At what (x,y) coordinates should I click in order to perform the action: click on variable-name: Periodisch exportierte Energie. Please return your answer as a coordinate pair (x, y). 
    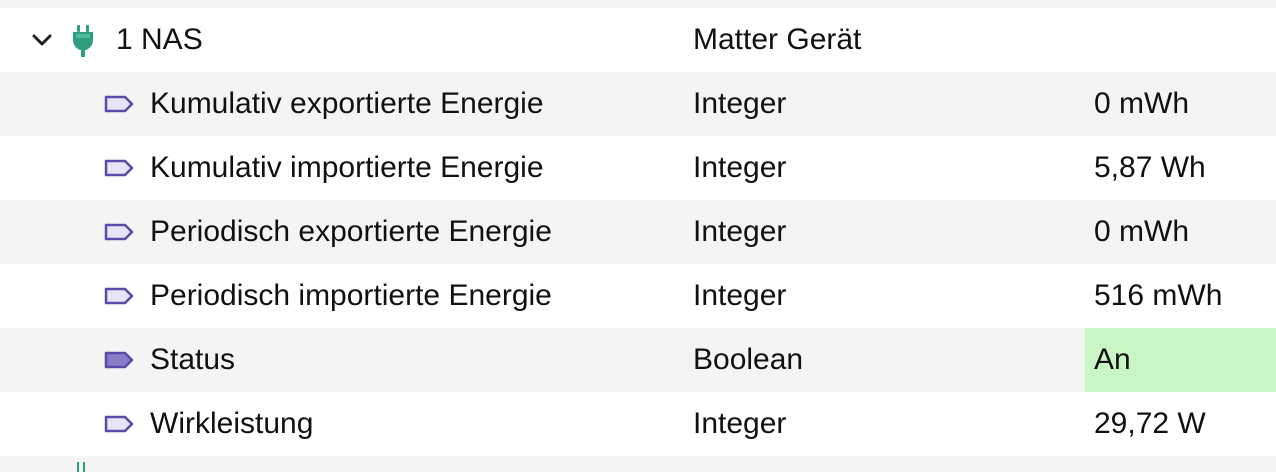
    Looking at the image, I should click on (351, 231).